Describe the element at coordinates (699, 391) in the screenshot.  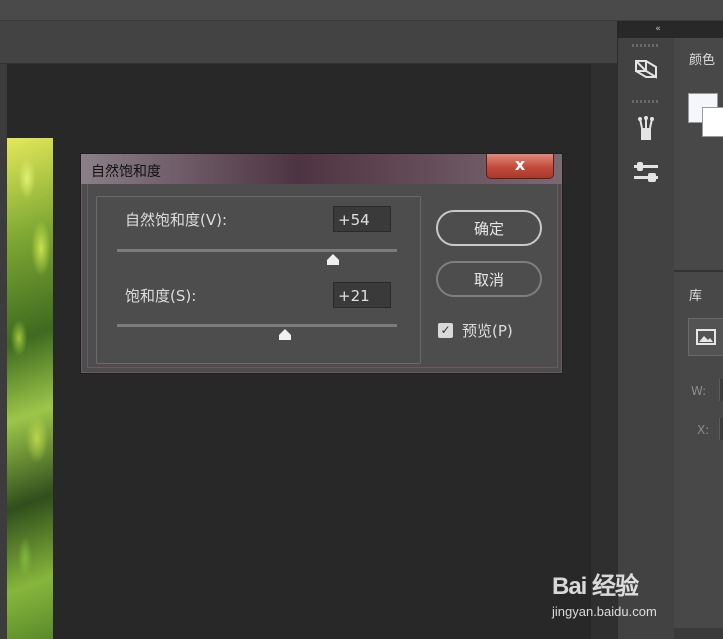
I see `width-label: W:` at that location.